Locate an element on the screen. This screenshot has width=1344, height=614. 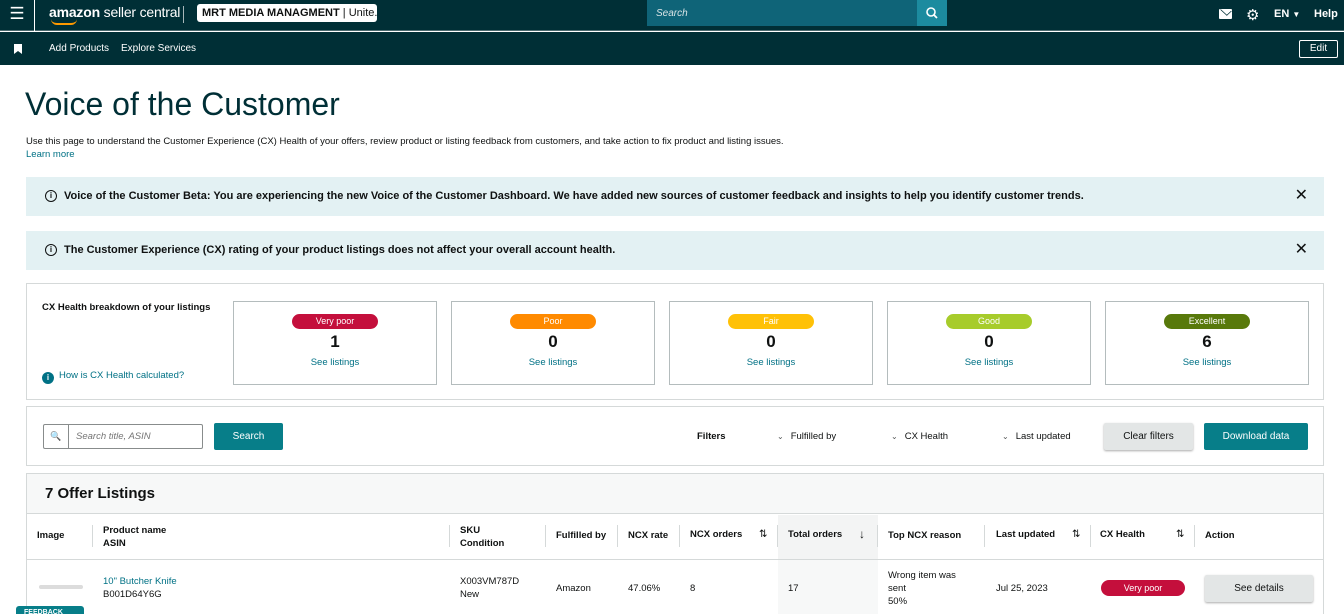
listing-count: 6 is located at coordinates (1207, 341).